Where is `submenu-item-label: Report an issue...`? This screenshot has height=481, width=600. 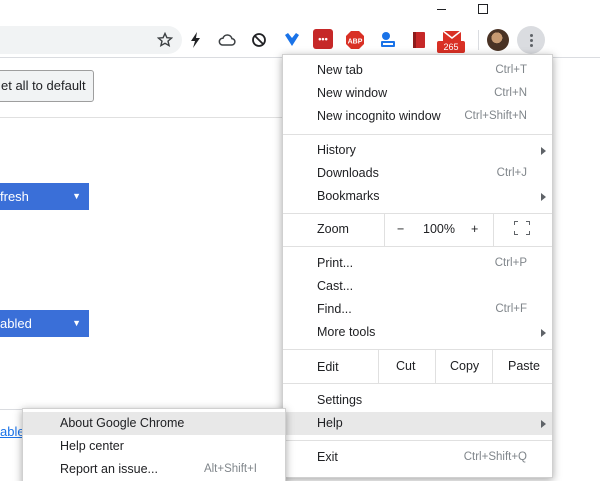 submenu-item-label: Report an issue... is located at coordinates (109, 469).